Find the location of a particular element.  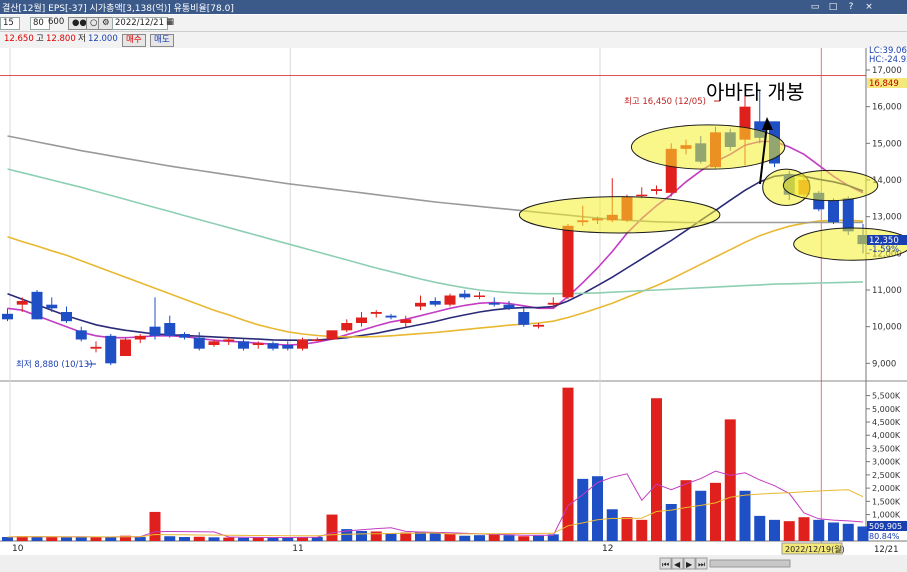

right-date-label: 12/21 is located at coordinates (886, 550).